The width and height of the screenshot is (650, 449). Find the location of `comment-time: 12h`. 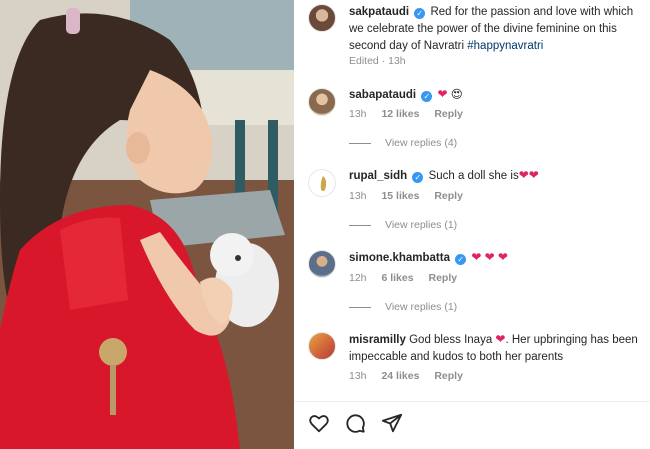

comment-time: 12h is located at coordinates (358, 278).